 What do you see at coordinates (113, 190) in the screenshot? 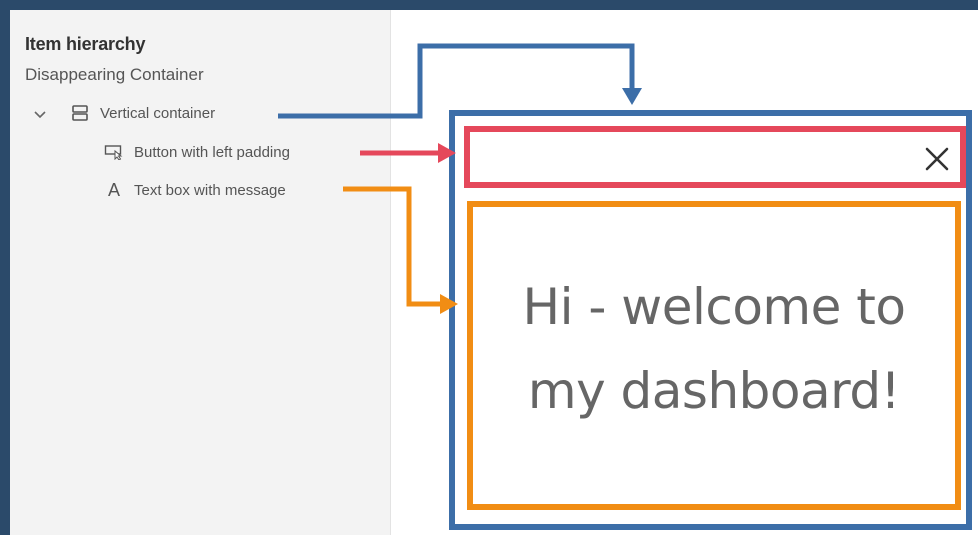
I see `text-icon: A` at bounding box center [113, 190].